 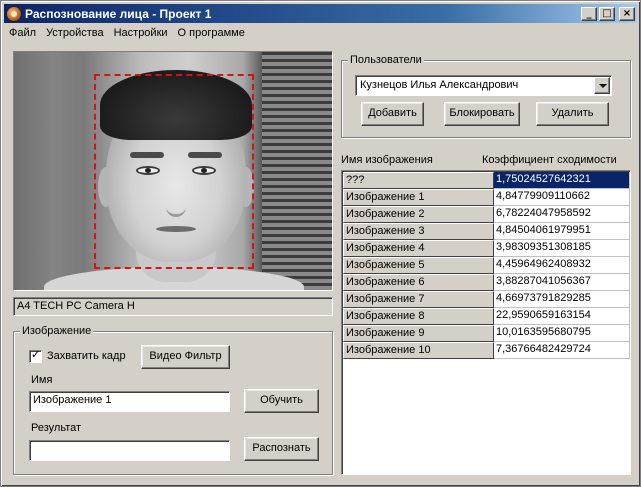 What do you see at coordinates (185, 357) in the screenshot?
I see `video-filter-button: Видео Фильтр` at bounding box center [185, 357].